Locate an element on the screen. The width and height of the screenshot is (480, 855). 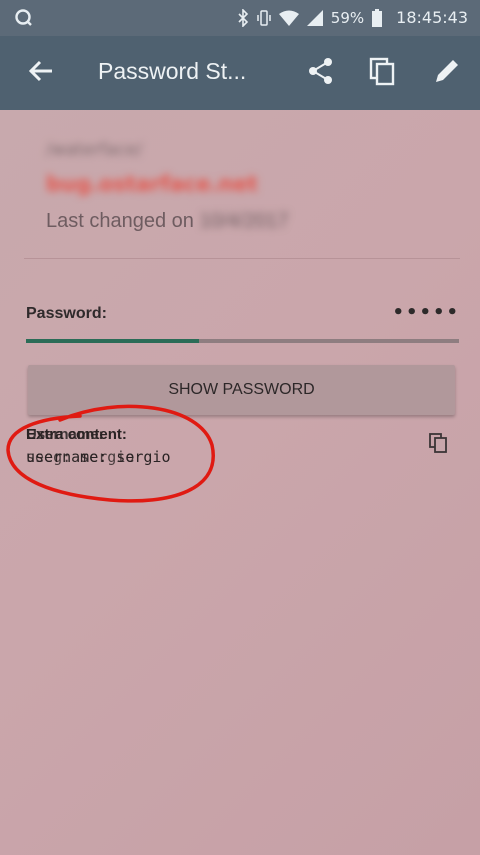
password-strength-fill is located at coordinates (113, 341).